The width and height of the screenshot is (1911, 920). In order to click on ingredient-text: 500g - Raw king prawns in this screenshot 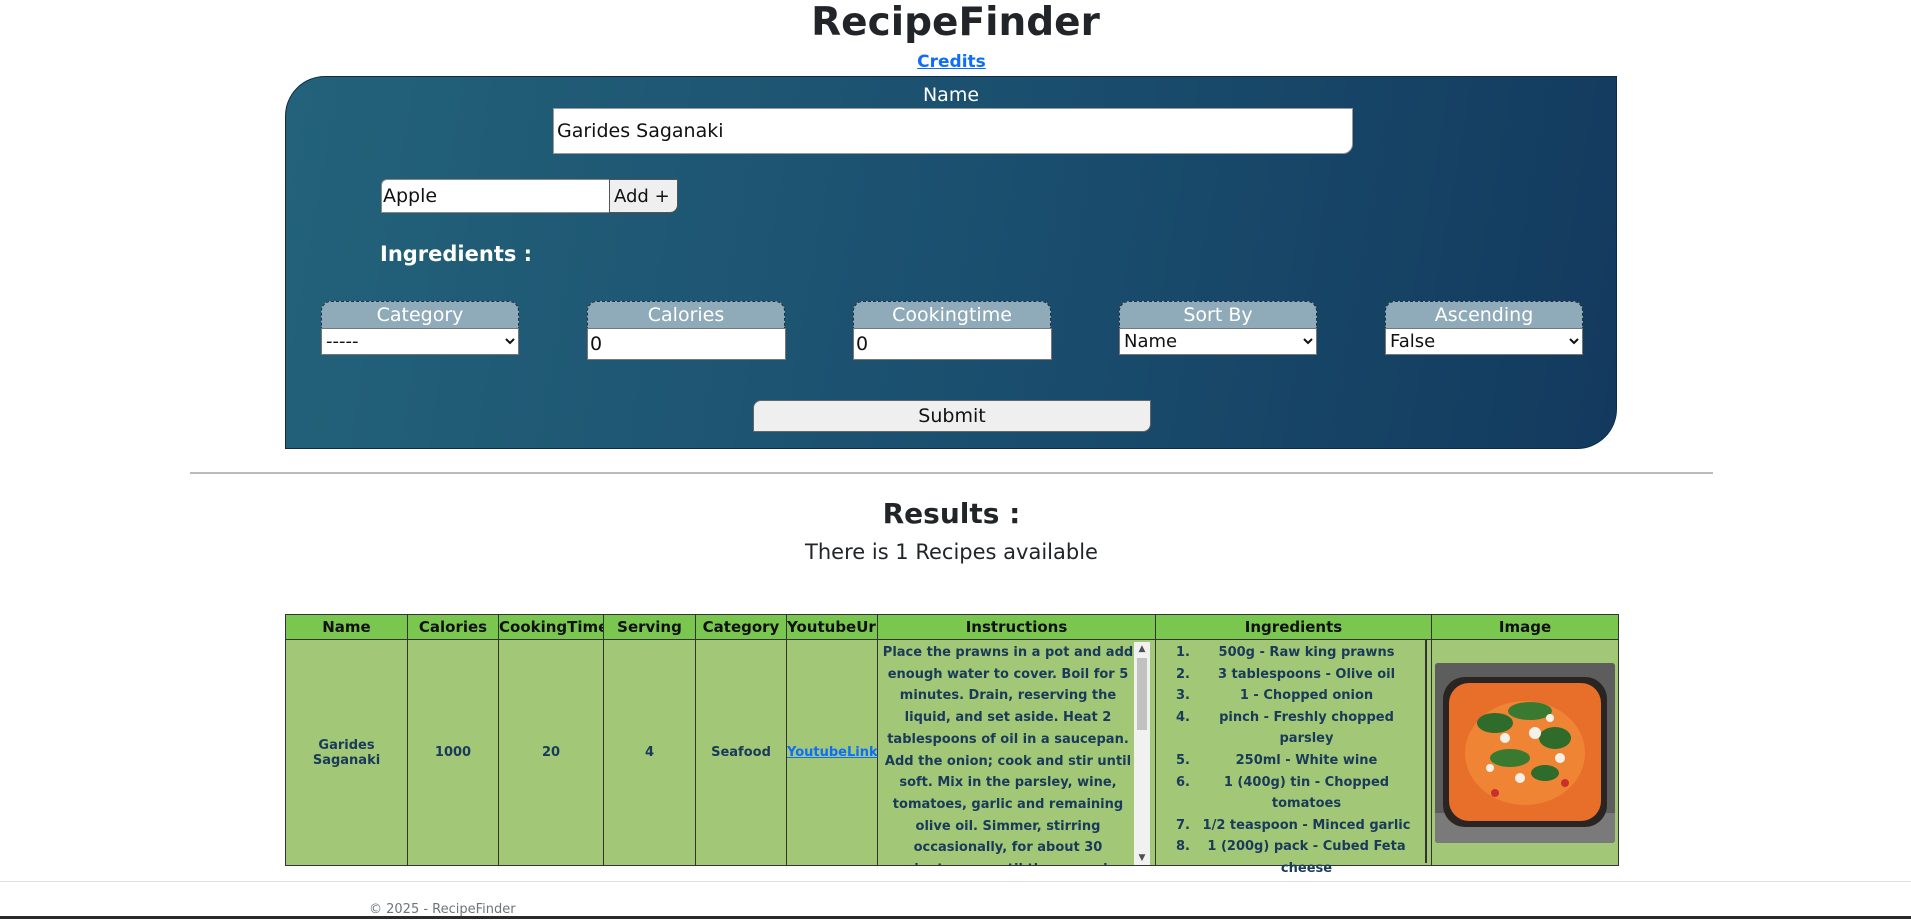, I will do `click(1306, 652)`.